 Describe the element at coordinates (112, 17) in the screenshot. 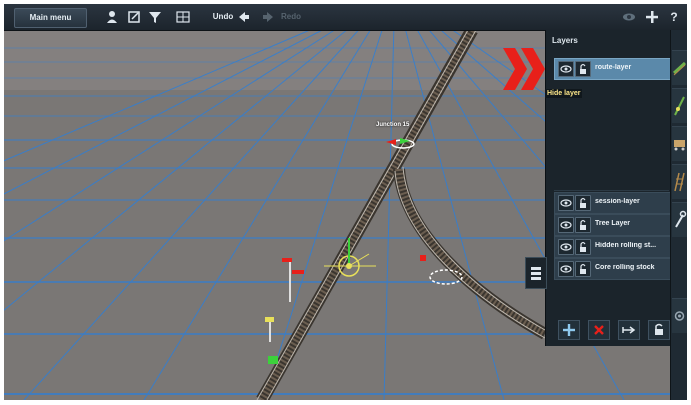

I see `person-icon` at that location.